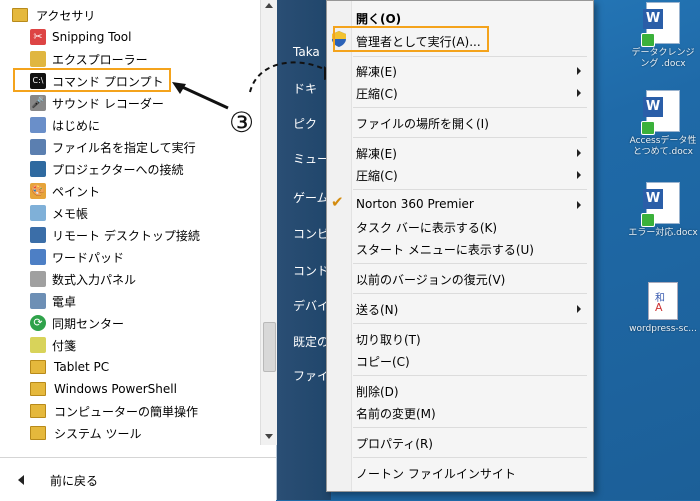 This screenshot has height=501, width=700. I want to click on program-list-scrollbar, so click(268, 222).